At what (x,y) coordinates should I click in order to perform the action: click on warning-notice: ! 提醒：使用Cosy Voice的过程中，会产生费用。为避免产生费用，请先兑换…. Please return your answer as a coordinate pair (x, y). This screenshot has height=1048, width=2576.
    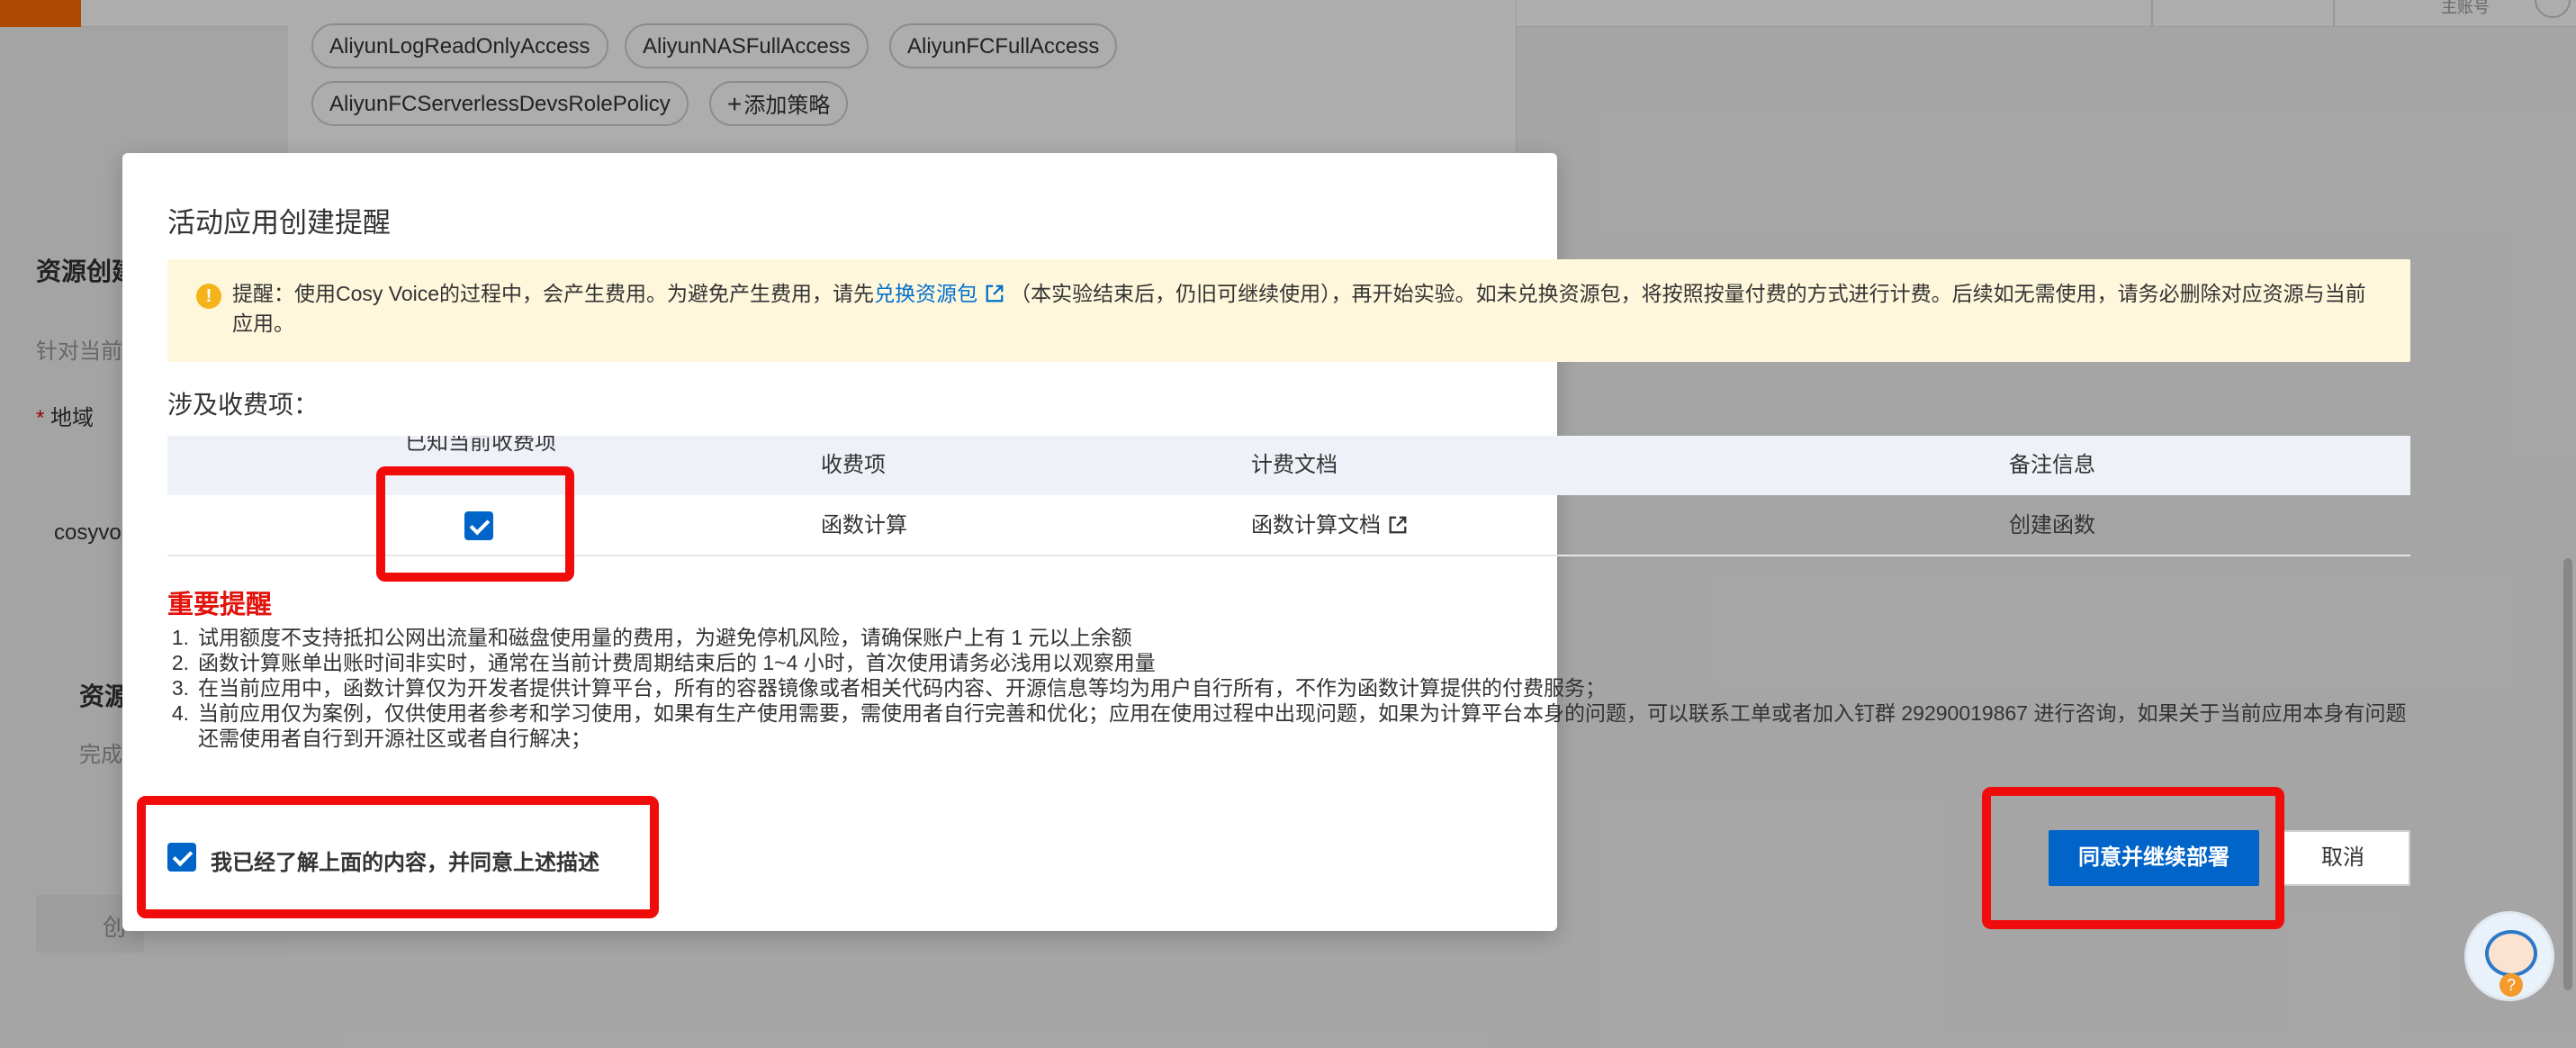
    Looking at the image, I should click on (1288, 310).